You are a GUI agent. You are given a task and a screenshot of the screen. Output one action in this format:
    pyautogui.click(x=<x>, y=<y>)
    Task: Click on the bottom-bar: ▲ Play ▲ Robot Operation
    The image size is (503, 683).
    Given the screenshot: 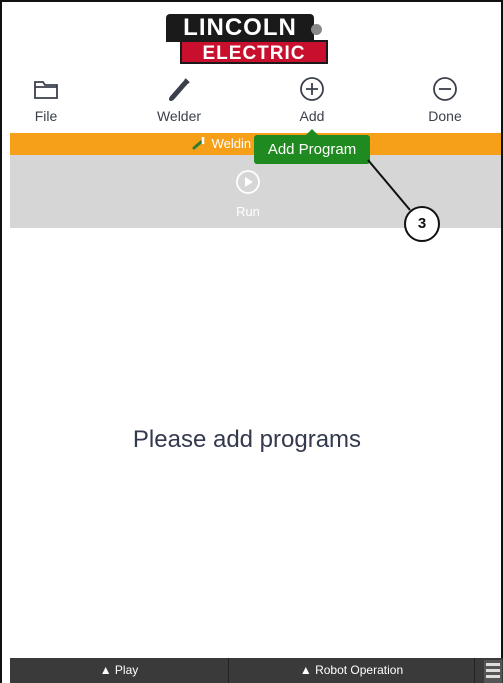 What is the action you would take?
    pyautogui.click(x=256, y=670)
    